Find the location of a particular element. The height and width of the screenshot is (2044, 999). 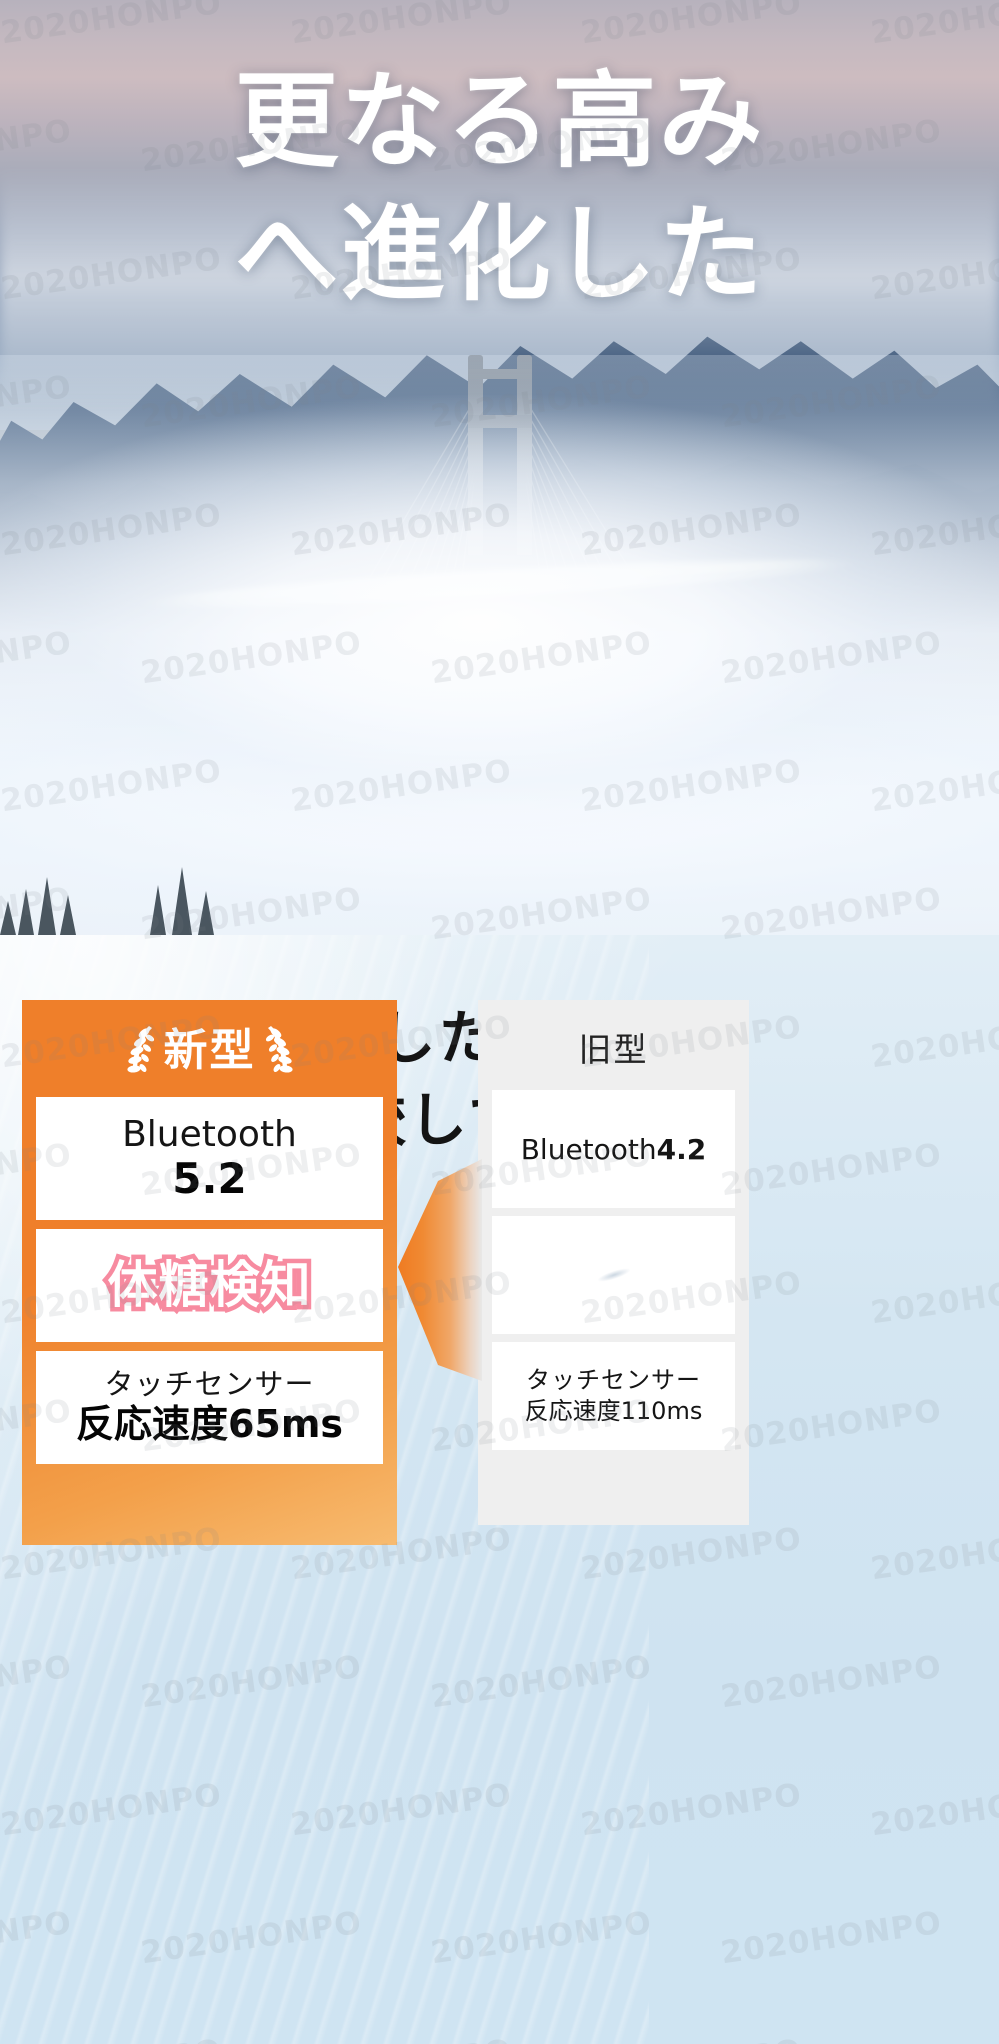

old-touch-sensor-label: タッチセンサー is located at coordinates (613, 1379).